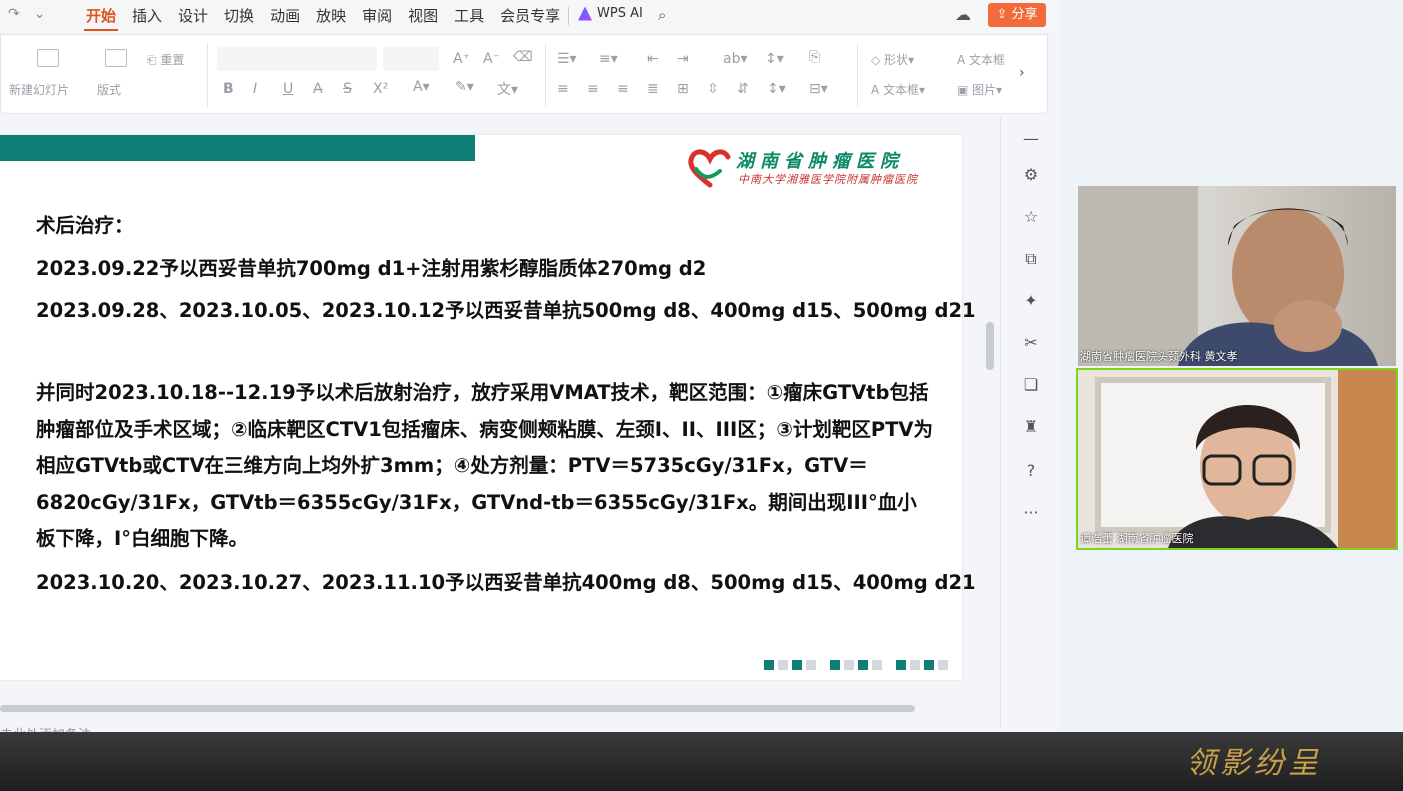  I want to click on textbox-label: 文本框, so click(987, 60).